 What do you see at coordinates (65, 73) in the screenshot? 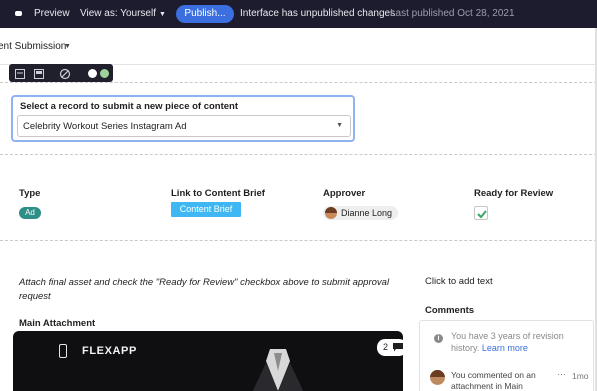
I see `hide-icon` at bounding box center [65, 73].